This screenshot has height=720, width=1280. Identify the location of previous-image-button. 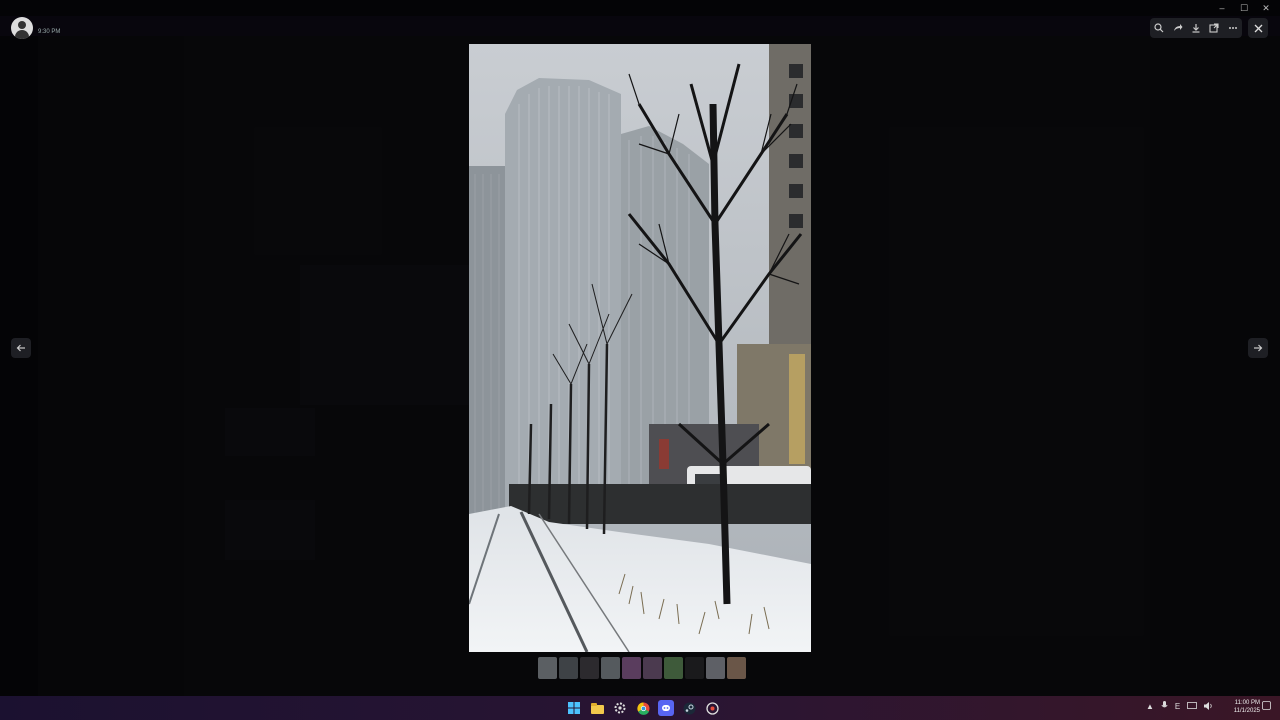
(21, 348).